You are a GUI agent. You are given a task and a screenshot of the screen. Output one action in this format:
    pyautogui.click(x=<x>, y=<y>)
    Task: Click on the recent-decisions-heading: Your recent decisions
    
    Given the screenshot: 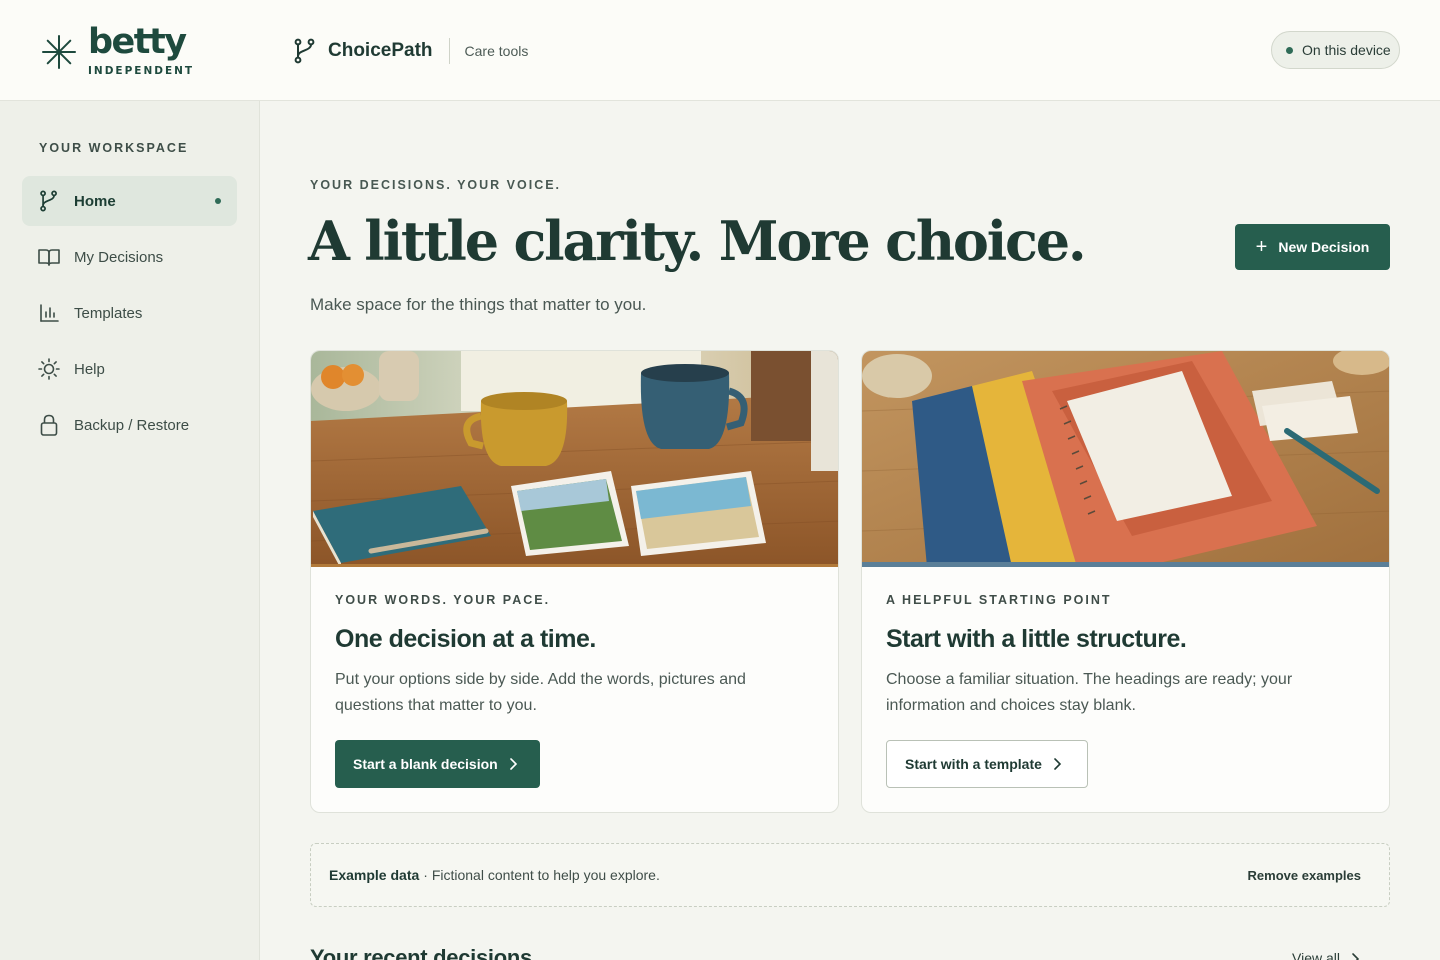 What is the action you would take?
    pyautogui.click(x=421, y=952)
    